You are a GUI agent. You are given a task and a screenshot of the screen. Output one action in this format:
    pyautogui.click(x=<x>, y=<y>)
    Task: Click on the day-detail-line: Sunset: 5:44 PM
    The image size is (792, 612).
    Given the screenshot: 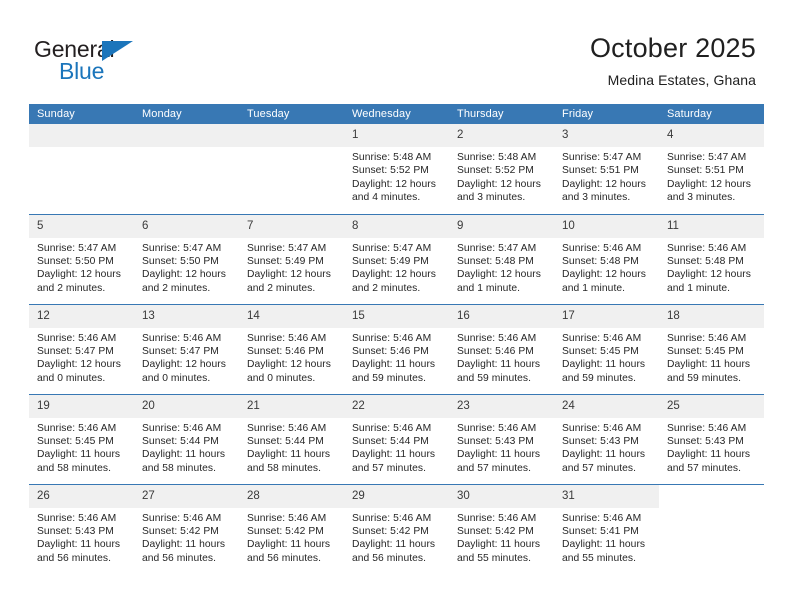 What is the action you would take?
    pyautogui.click(x=390, y=441)
    